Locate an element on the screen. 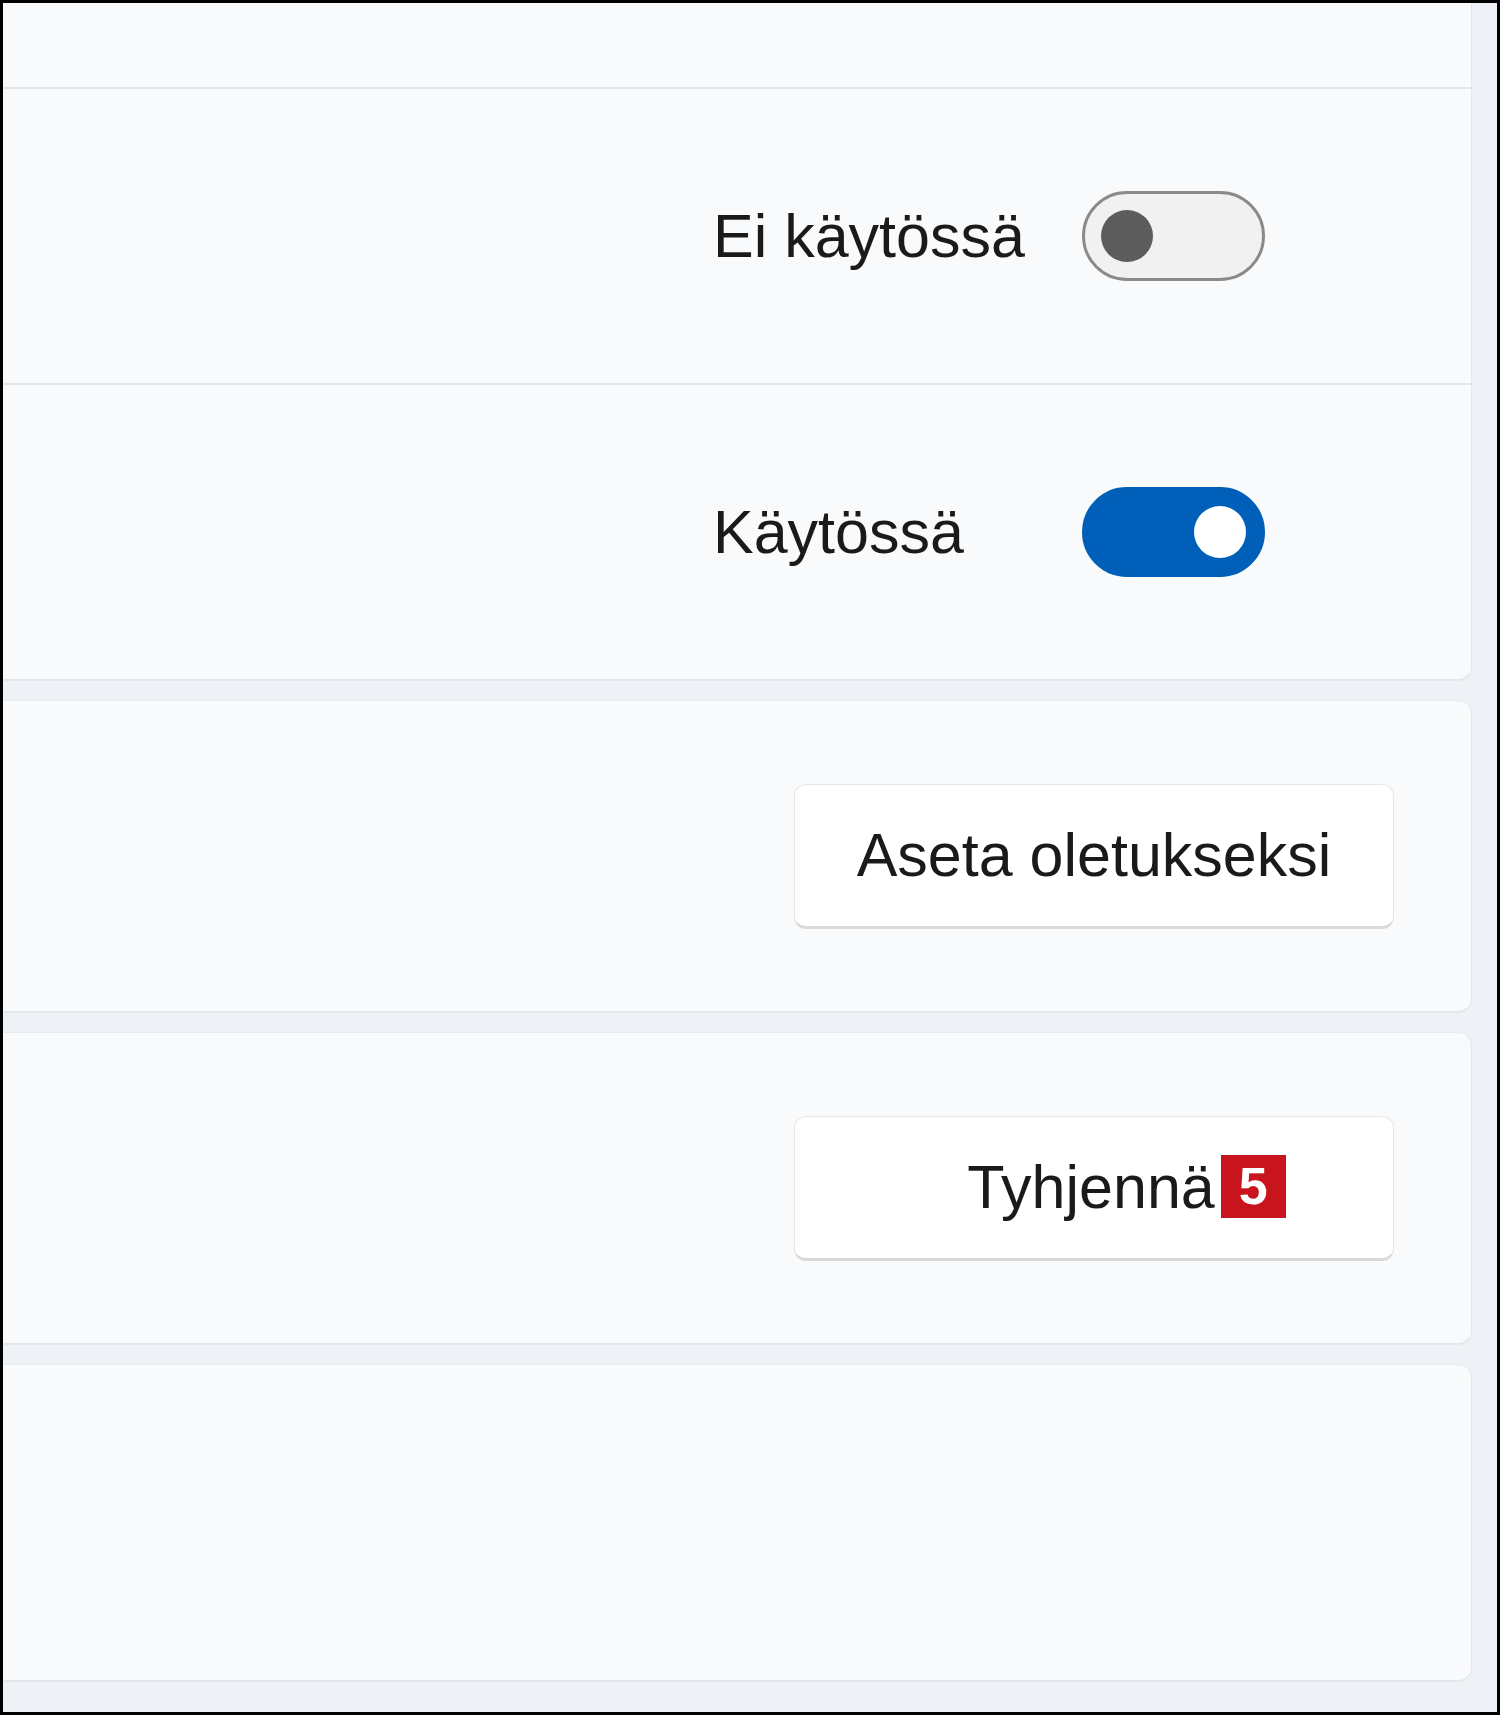 This screenshot has width=1500, height=1715. count-badge: 5 is located at coordinates (1253, 1186).